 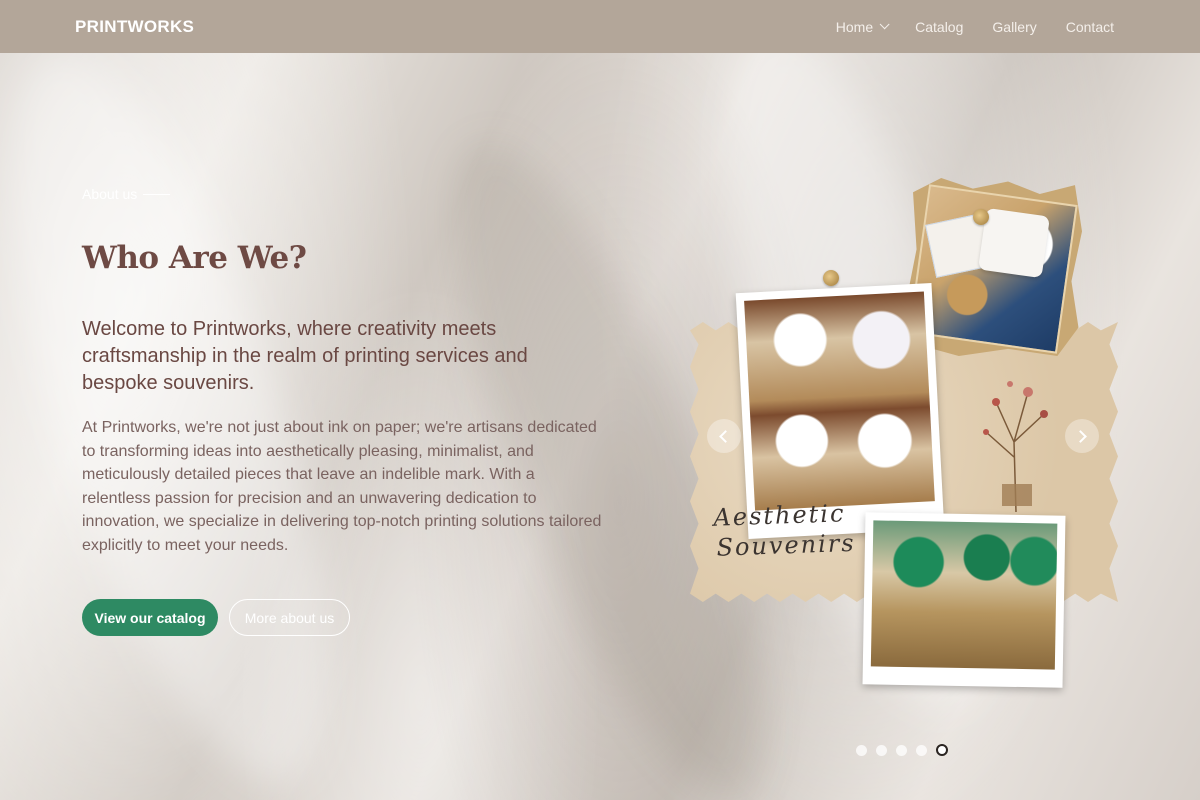 I want to click on chevron-right-icon, so click(x=1080, y=436).